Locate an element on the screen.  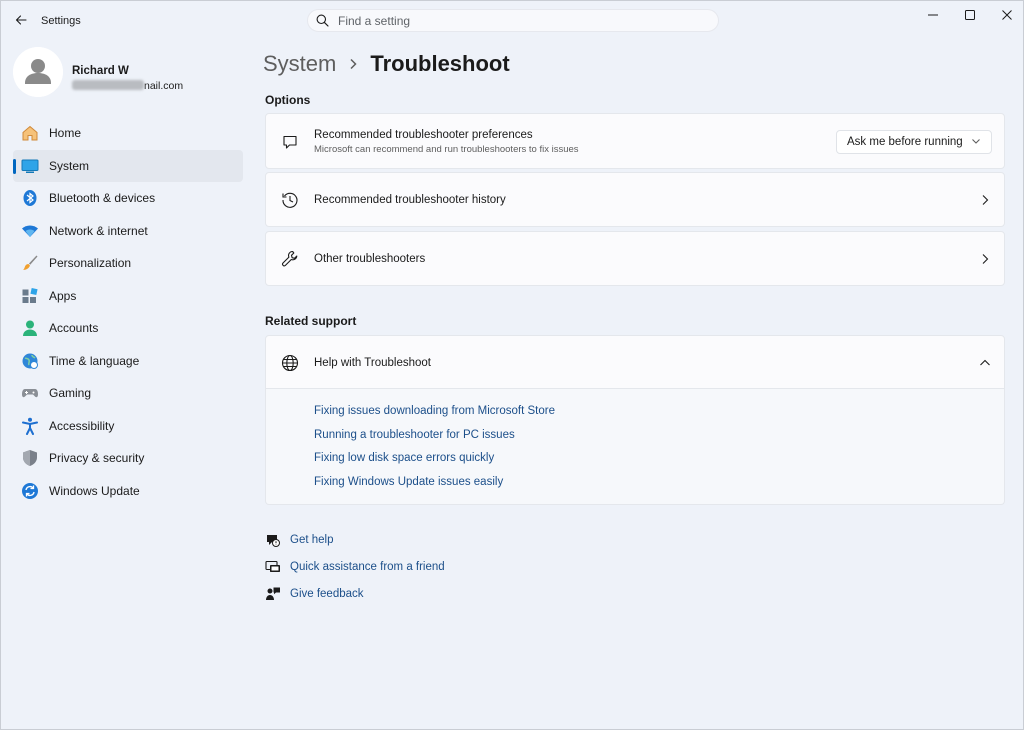
preferences-dropdown: Ask me before running is located at coordinates (914, 142).